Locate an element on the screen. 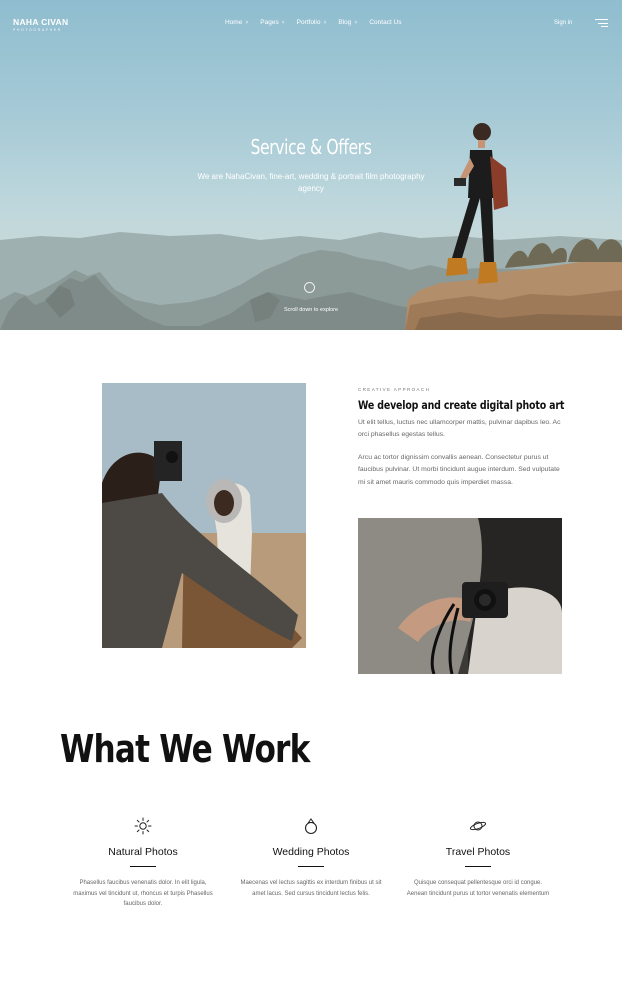  ring-icon is located at coordinates (311, 826).